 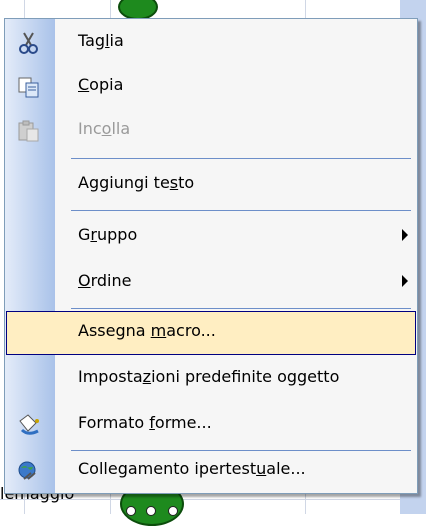 I want to click on scissors-icon, so click(x=29, y=43).